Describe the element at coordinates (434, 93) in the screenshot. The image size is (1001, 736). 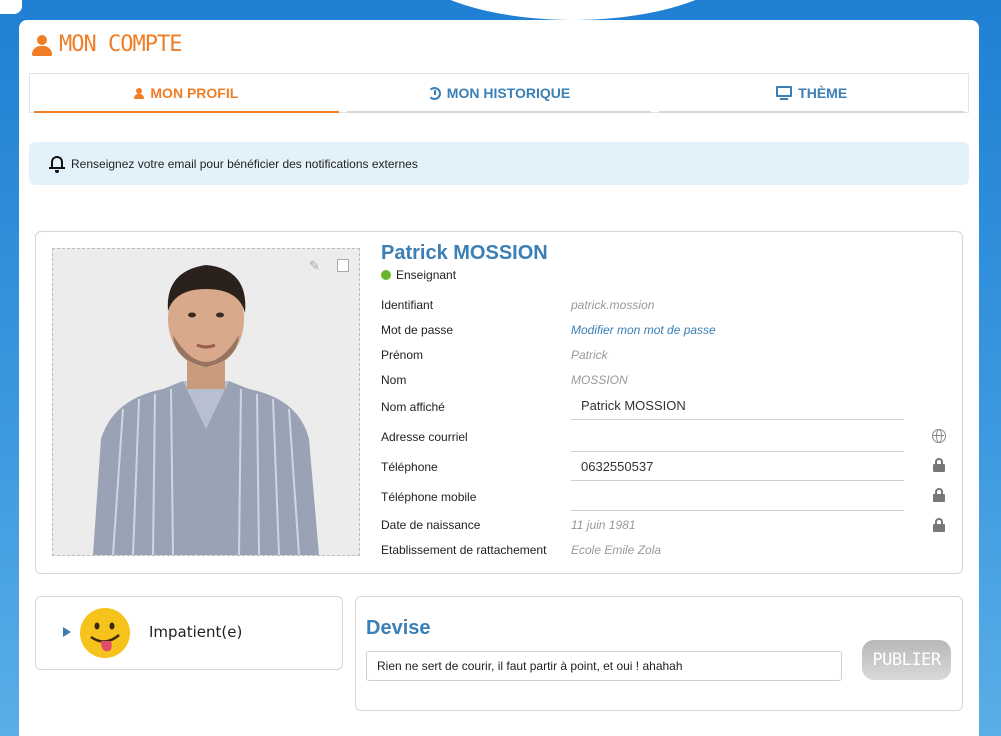
I see `history-icon` at that location.